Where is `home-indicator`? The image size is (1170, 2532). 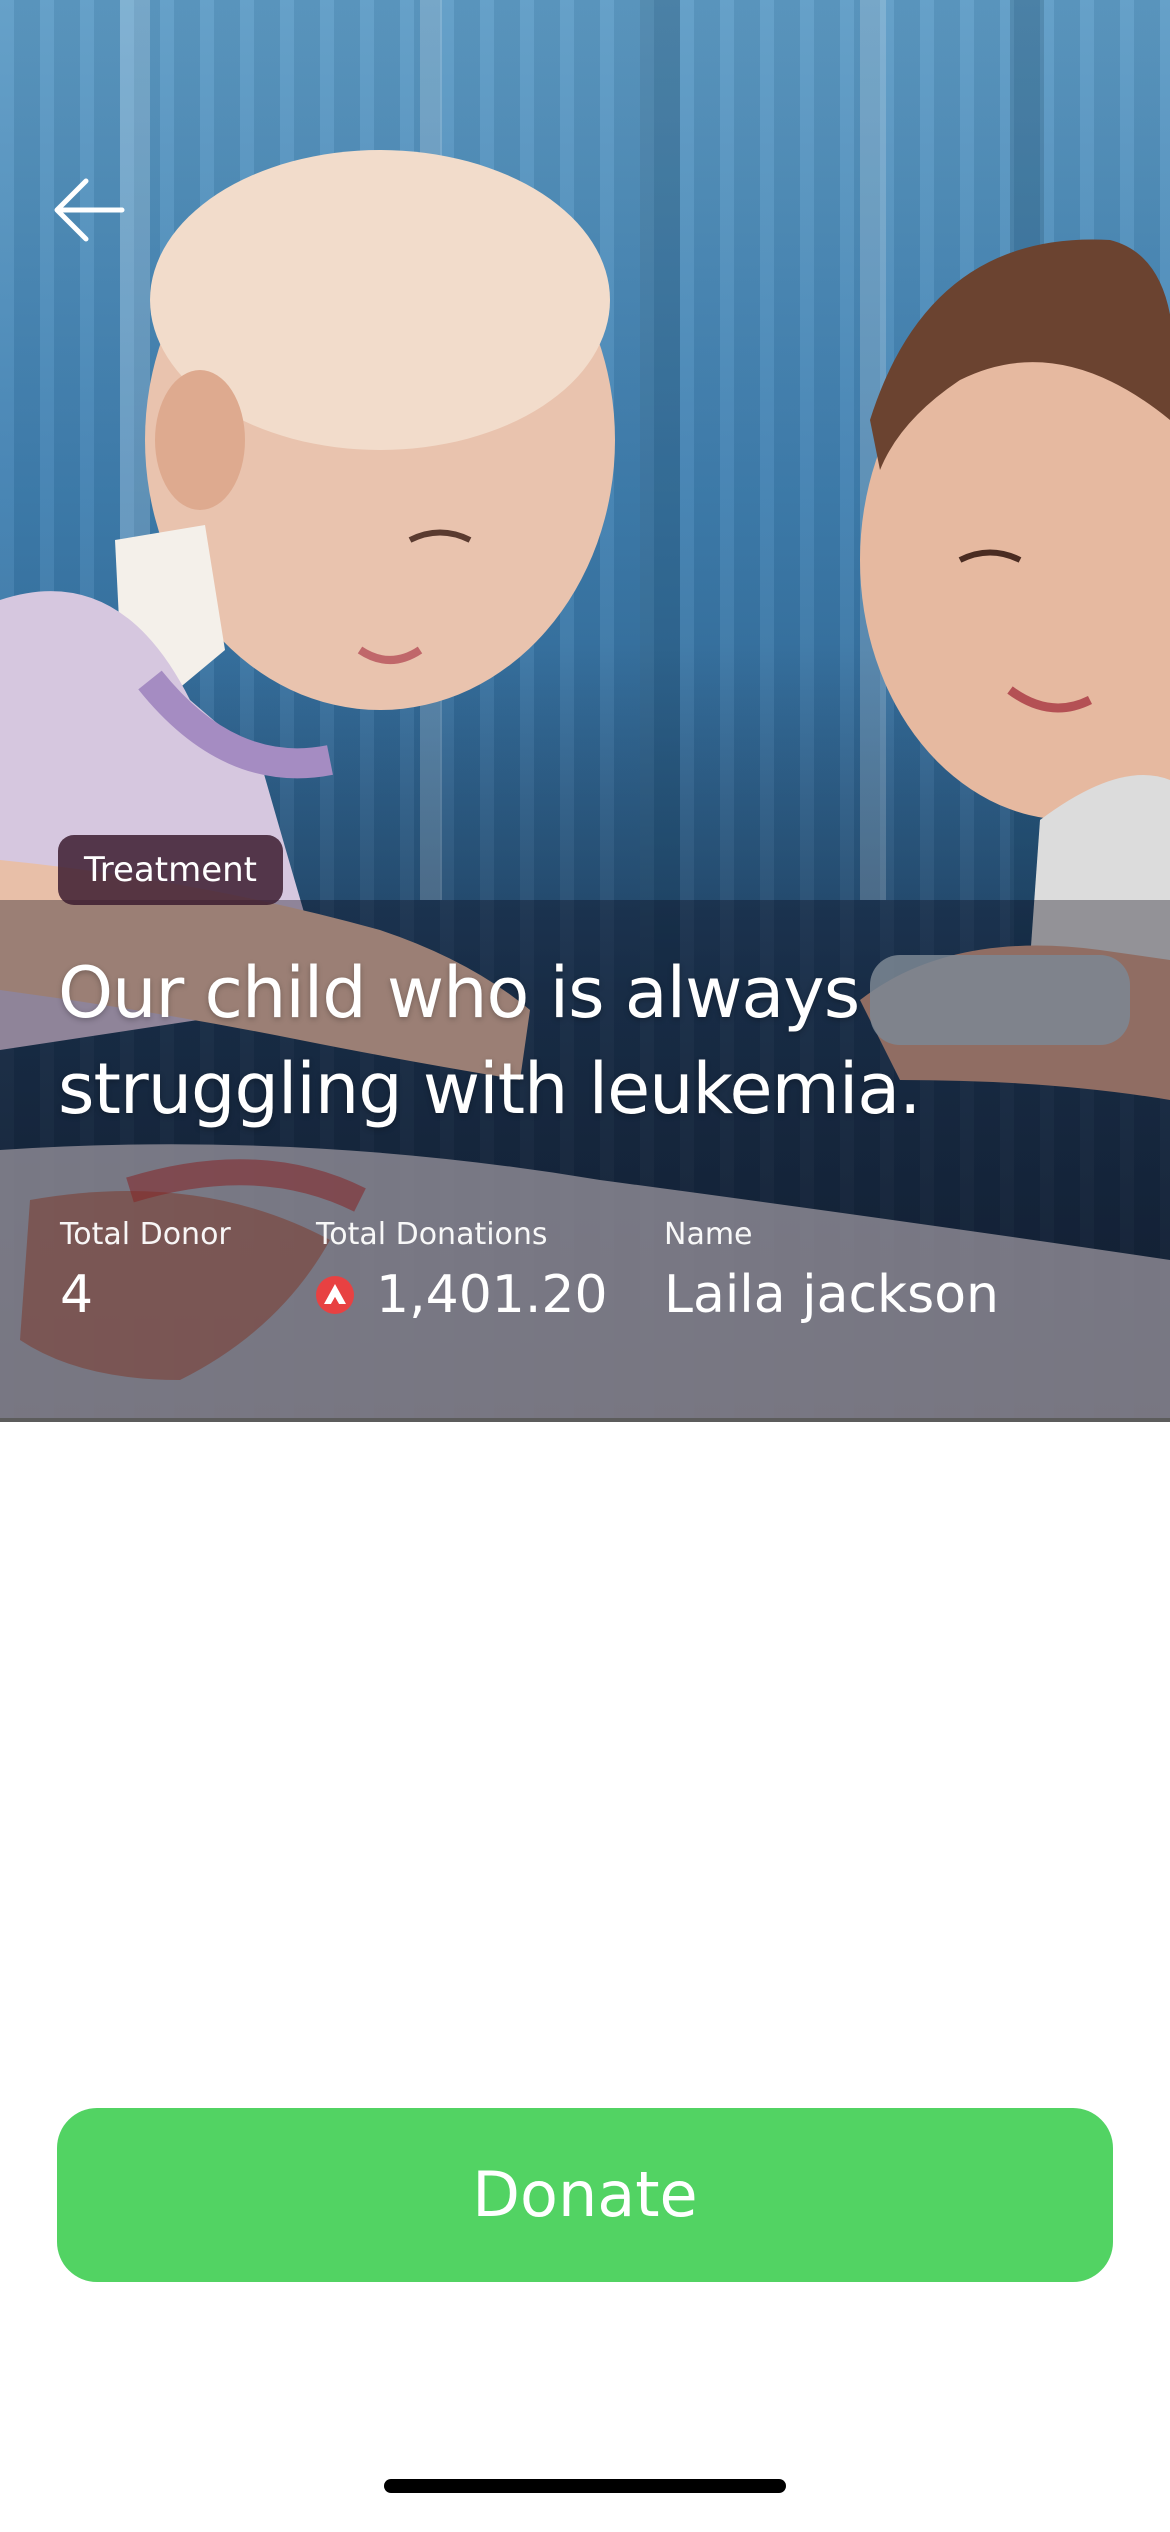 home-indicator is located at coordinates (585, 2486).